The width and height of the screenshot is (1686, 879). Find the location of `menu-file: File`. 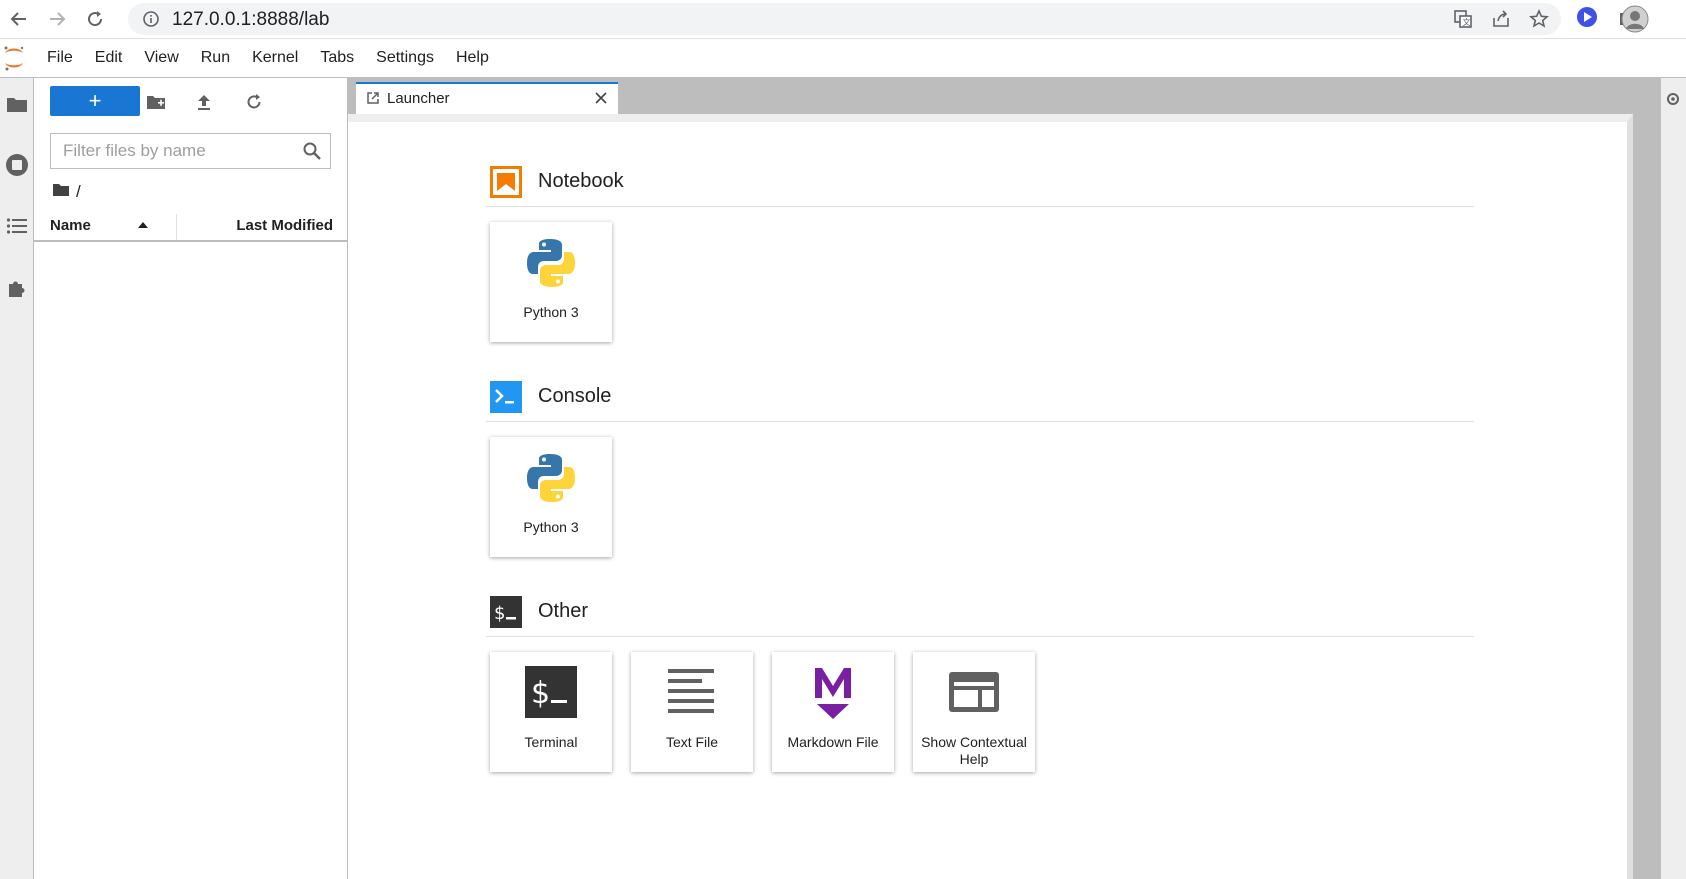

menu-file: File is located at coordinates (60, 58).